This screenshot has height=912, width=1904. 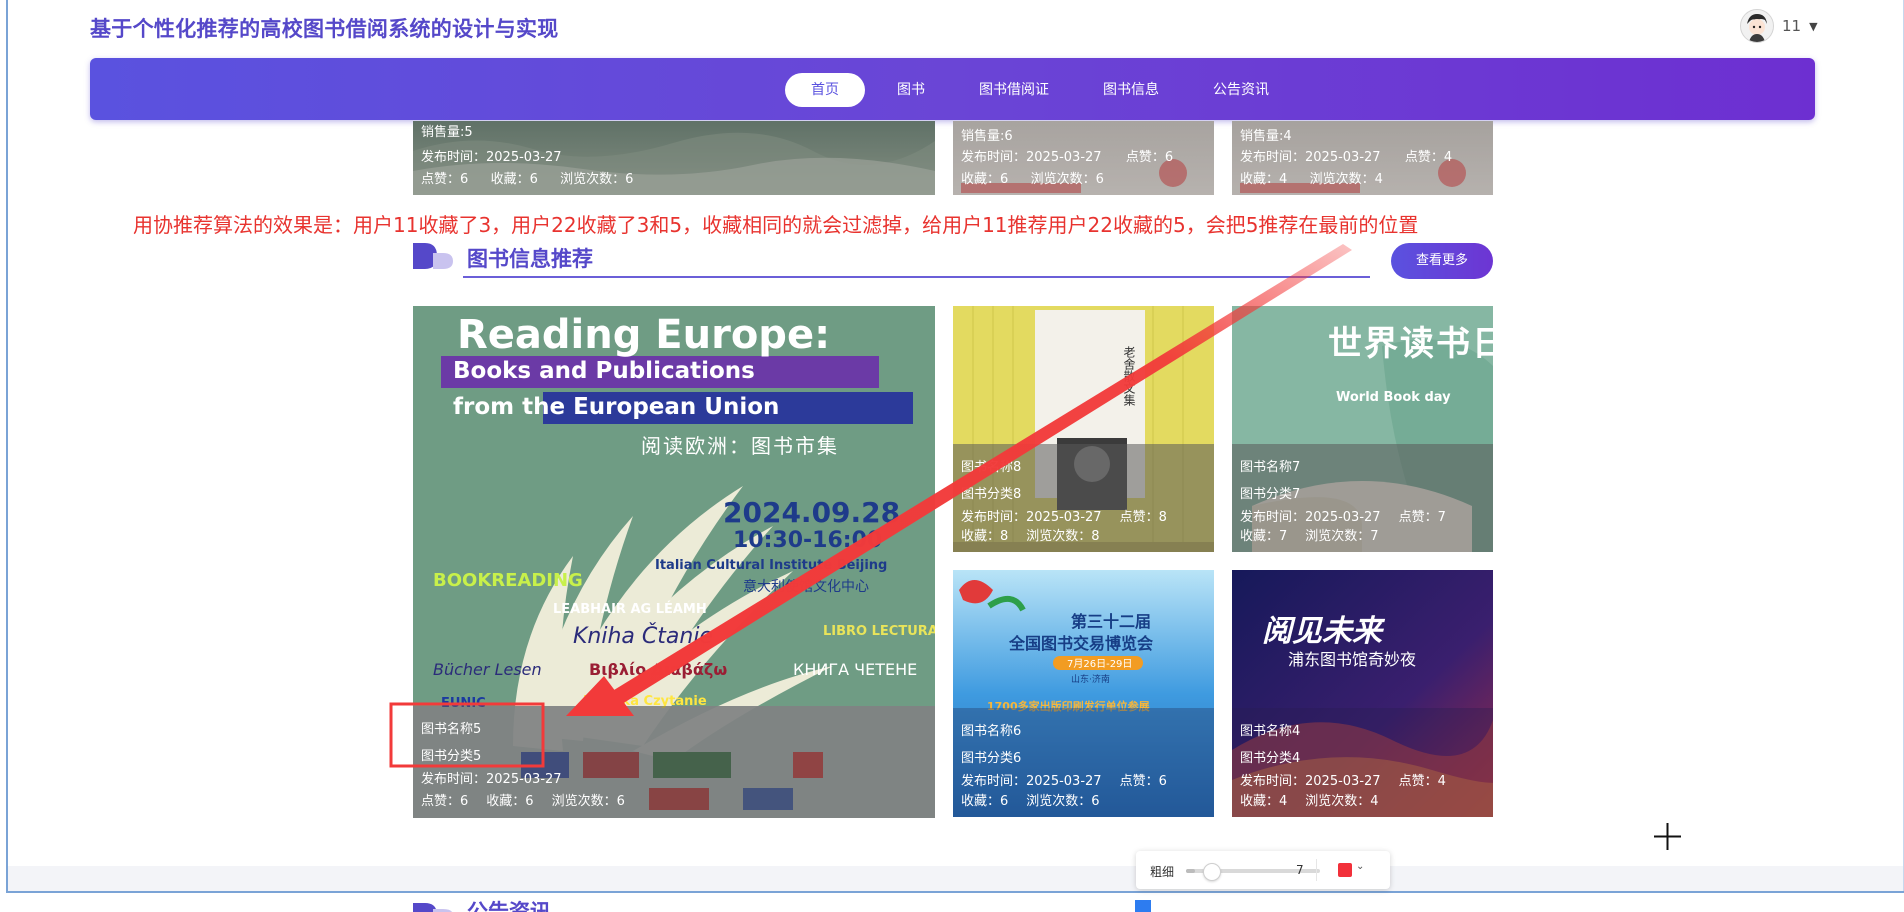 What do you see at coordinates (1360, 866) in the screenshot?
I see `chevron-down-icon: ⌄` at bounding box center [1360, 866].